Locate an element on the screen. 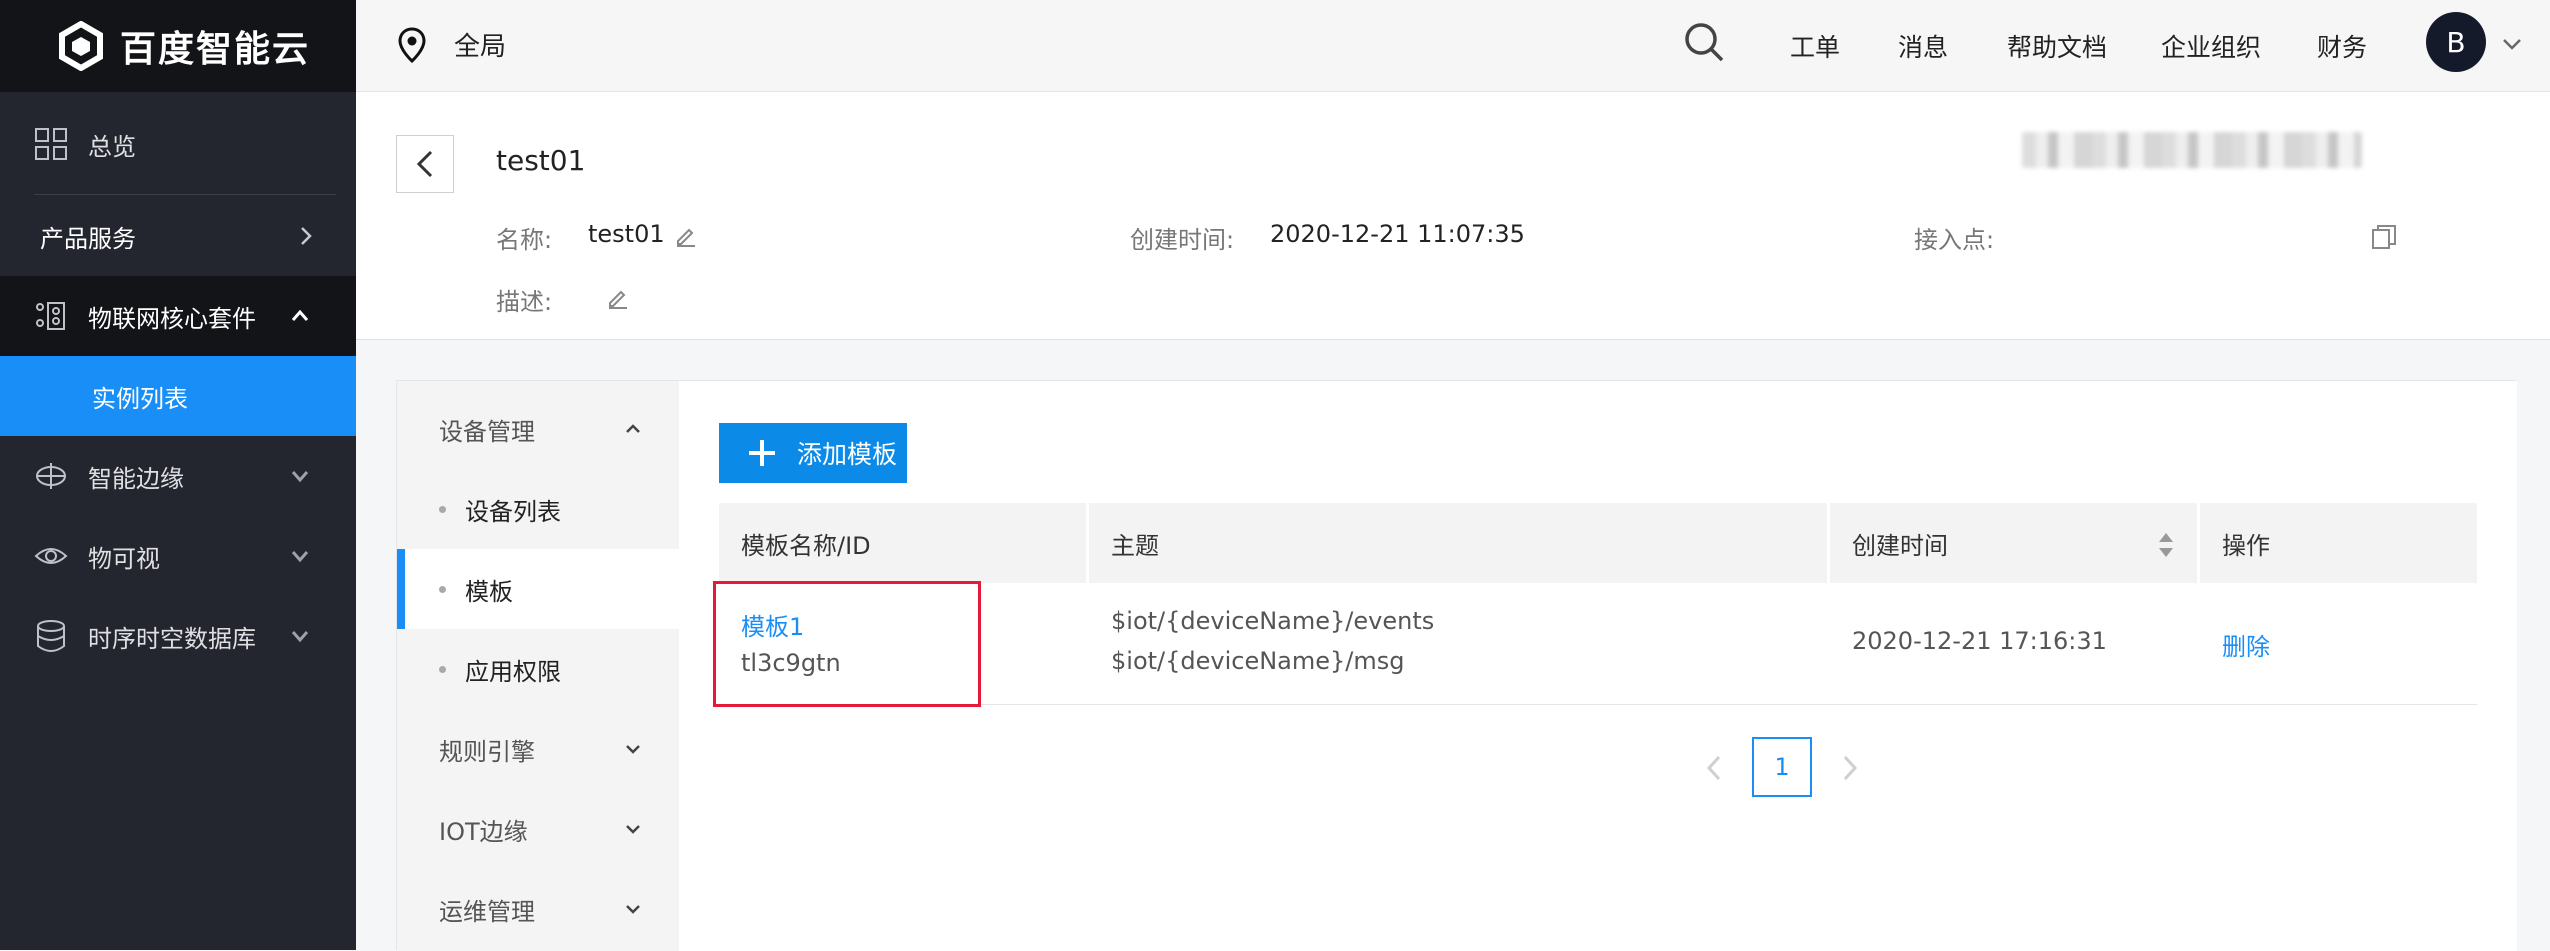 This screenshot has height=951, width=2550. menu-organization: 企业组织 is located at coordinates (2211, 46).